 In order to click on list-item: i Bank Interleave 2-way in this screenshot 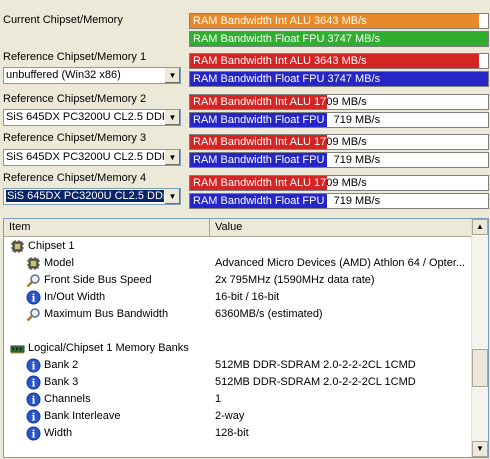, I will do `click(238, 416)`.